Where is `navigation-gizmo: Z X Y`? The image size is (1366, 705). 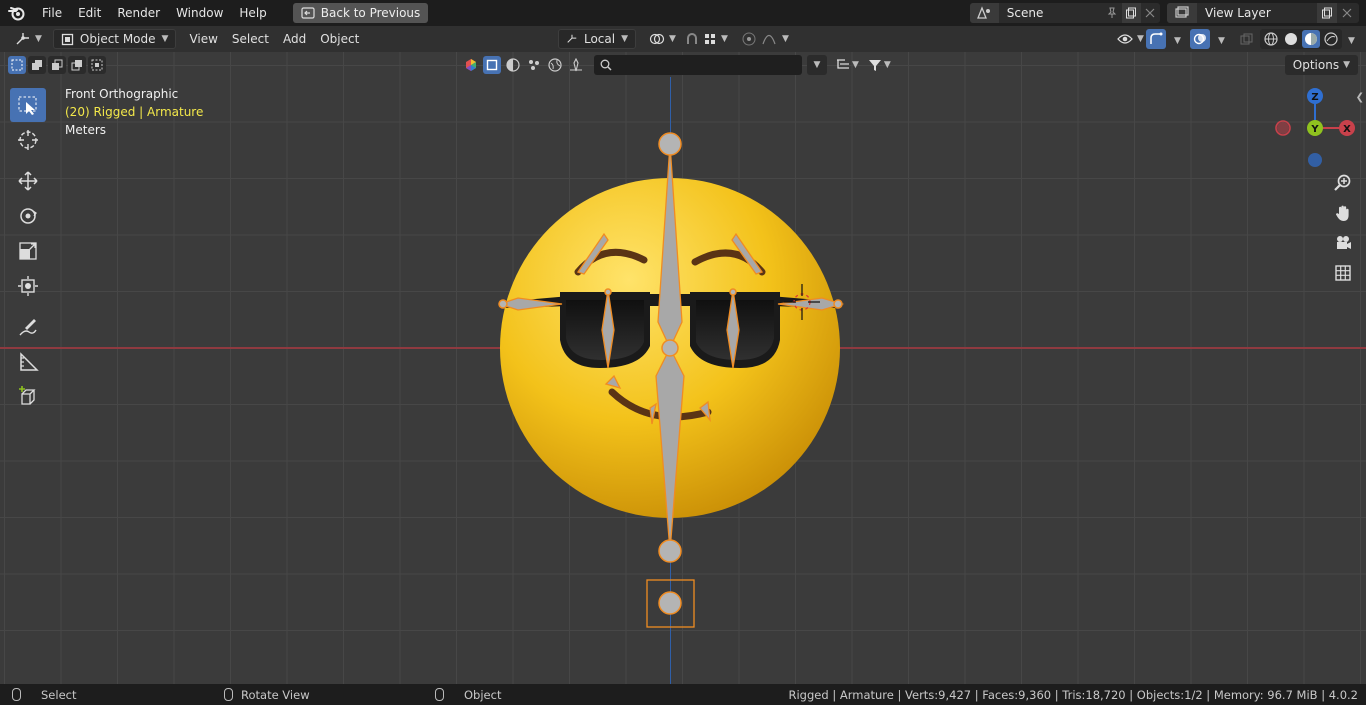 navigation-gizmo: Z X Y is located at coordinates (1316, 128).